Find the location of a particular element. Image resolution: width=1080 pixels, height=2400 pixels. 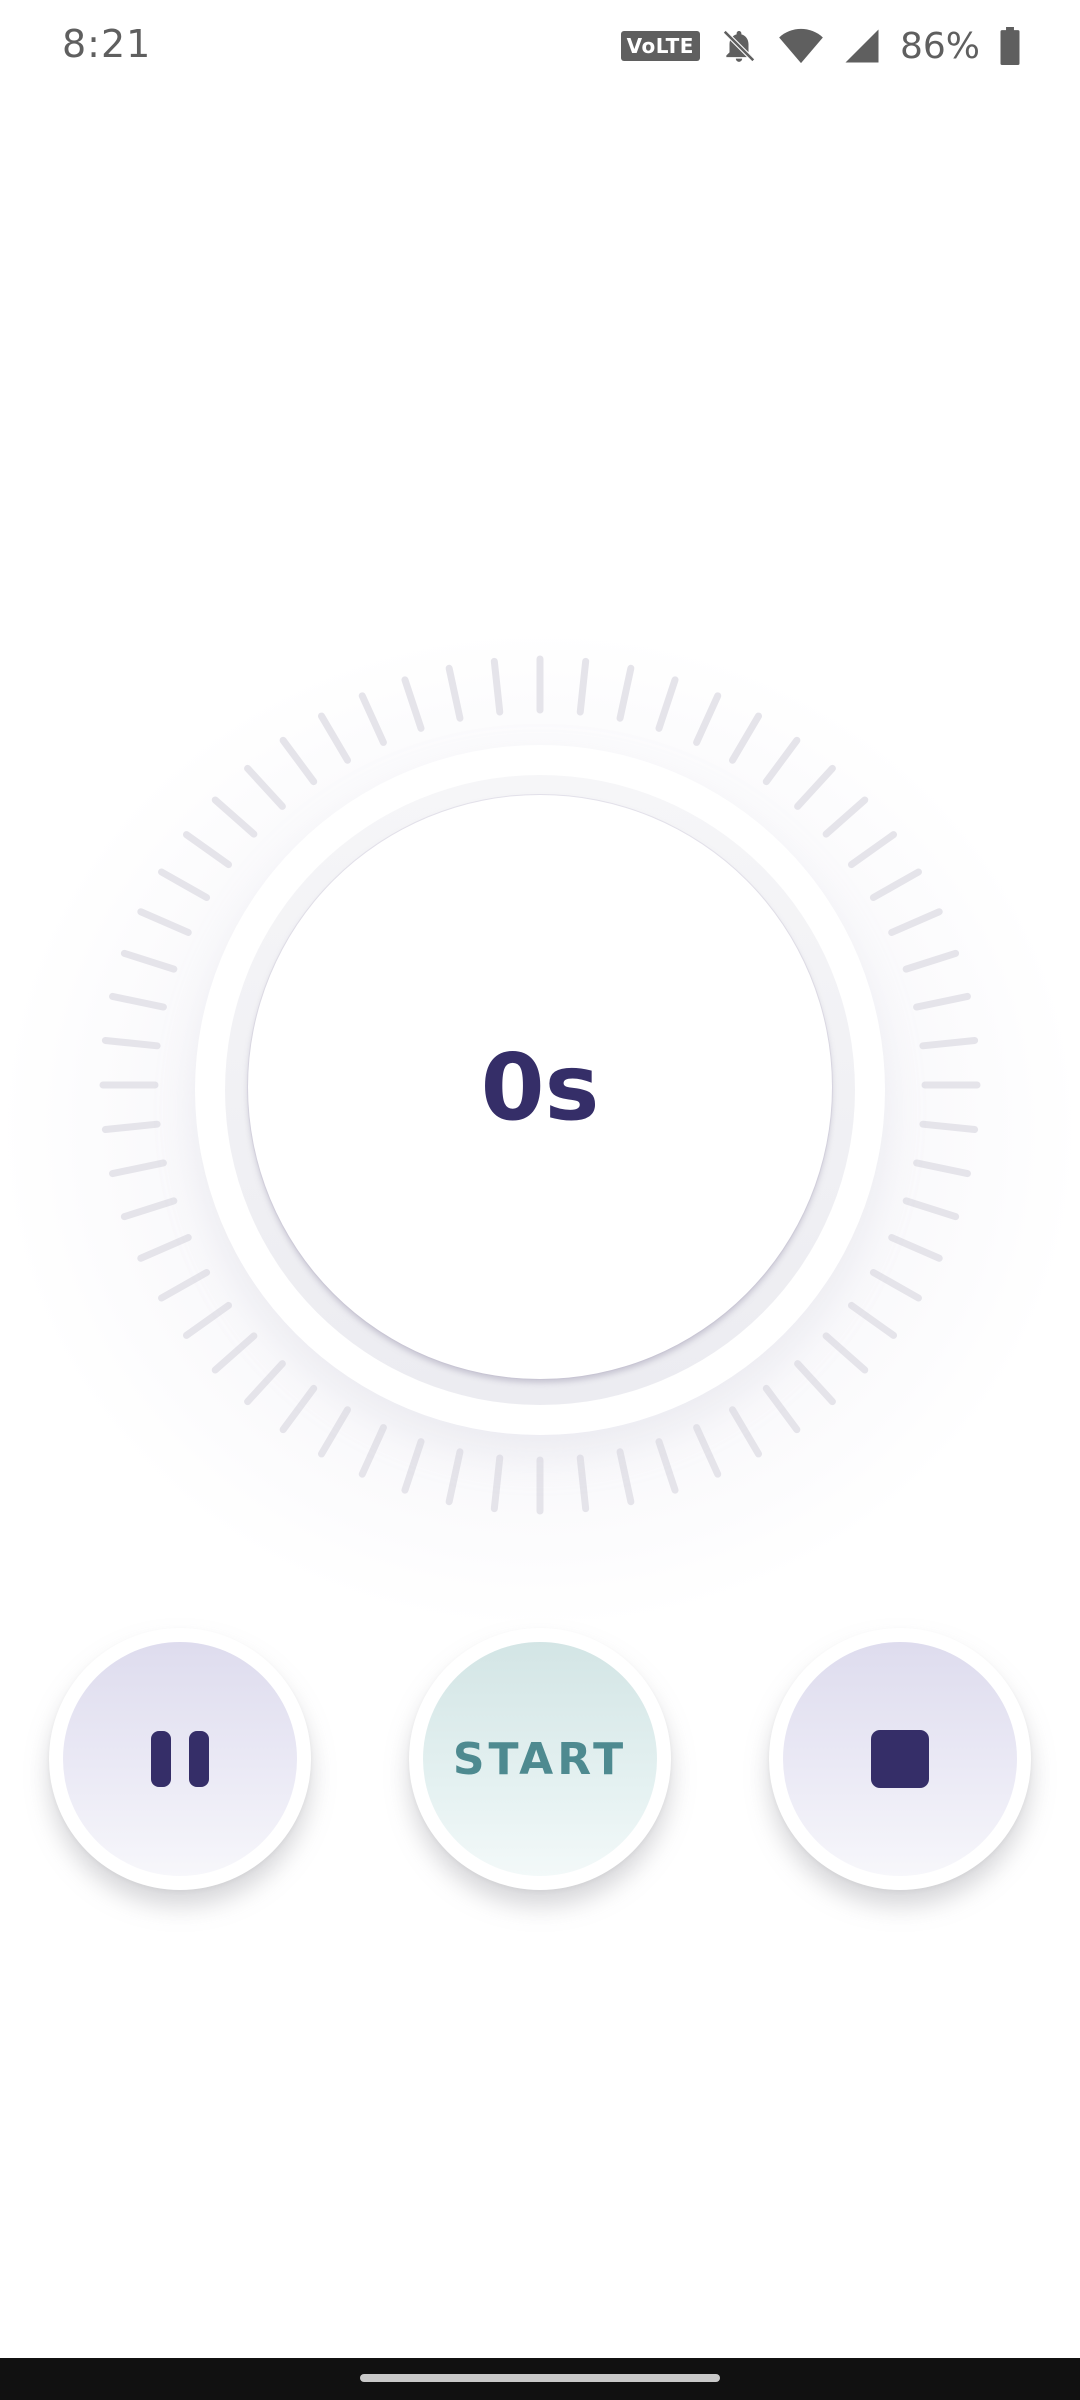

stop-icon is located at coordinates (900, 1759).